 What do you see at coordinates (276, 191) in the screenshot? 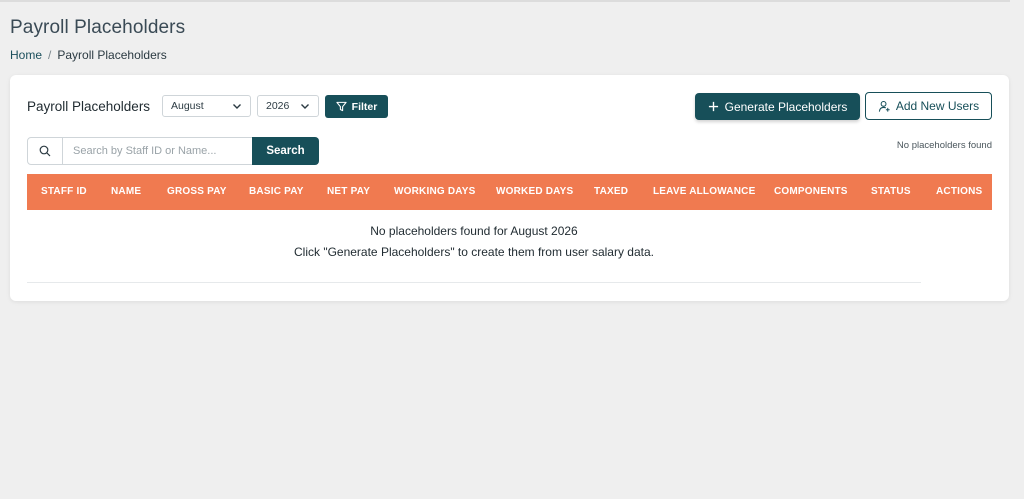
I see `column-header-basic-pay: BASIC PAY` at bounding box center [276, 191].